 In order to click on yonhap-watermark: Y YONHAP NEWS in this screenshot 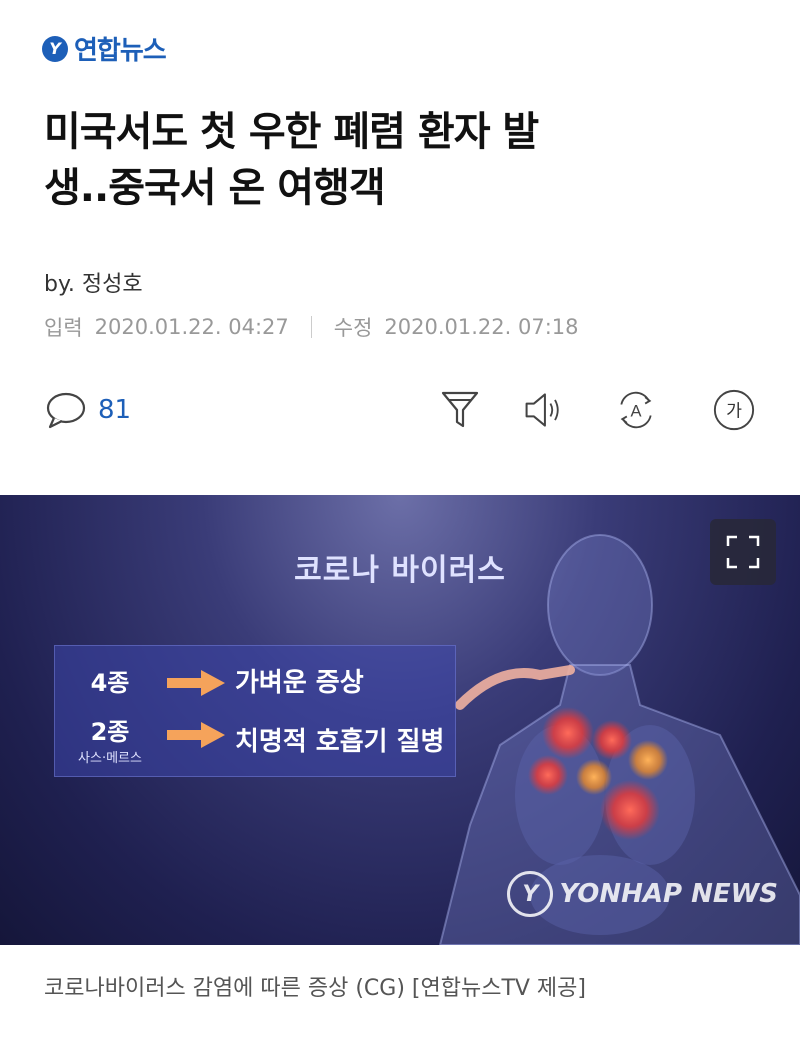, I will do `click(642, 894)`.